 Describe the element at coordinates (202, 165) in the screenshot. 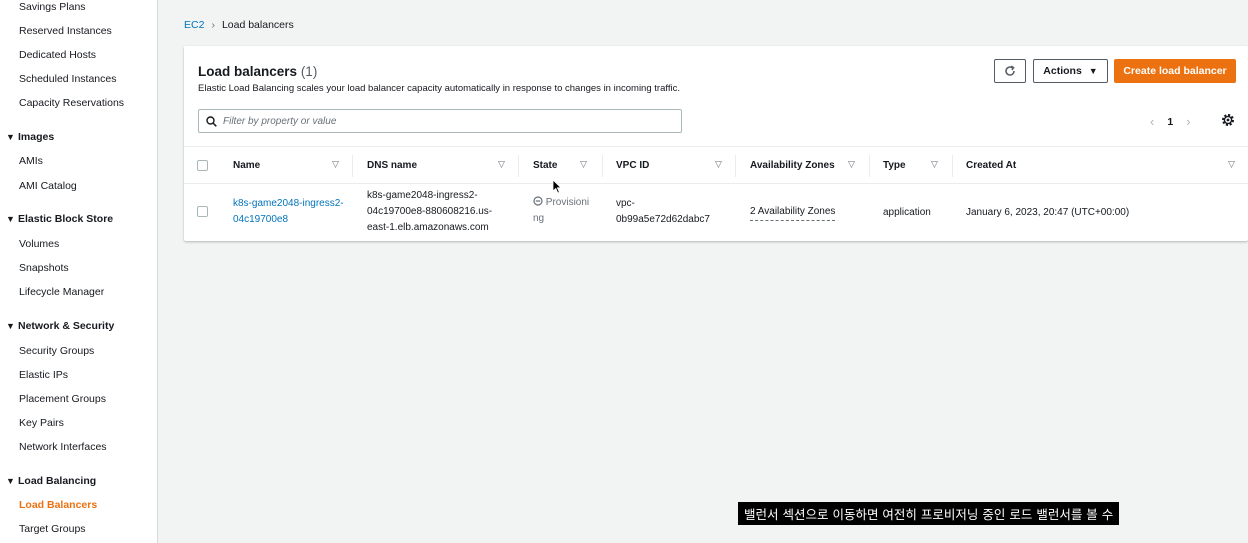

I see `select-all-checkbox` at that location.